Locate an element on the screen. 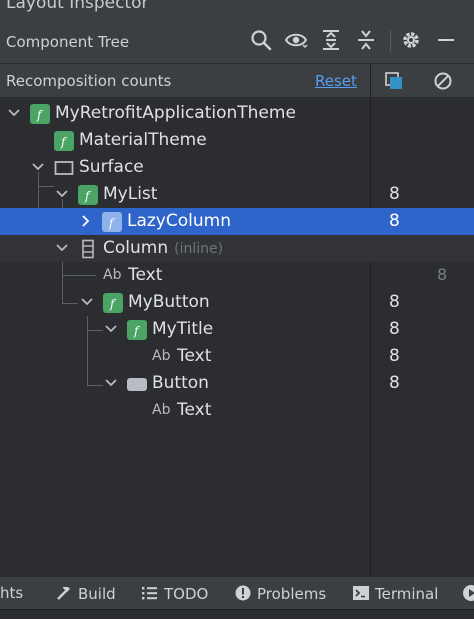 This screenshot has width=474, height=619. tree-row: Button 8 is located at coordinates (237, 383).